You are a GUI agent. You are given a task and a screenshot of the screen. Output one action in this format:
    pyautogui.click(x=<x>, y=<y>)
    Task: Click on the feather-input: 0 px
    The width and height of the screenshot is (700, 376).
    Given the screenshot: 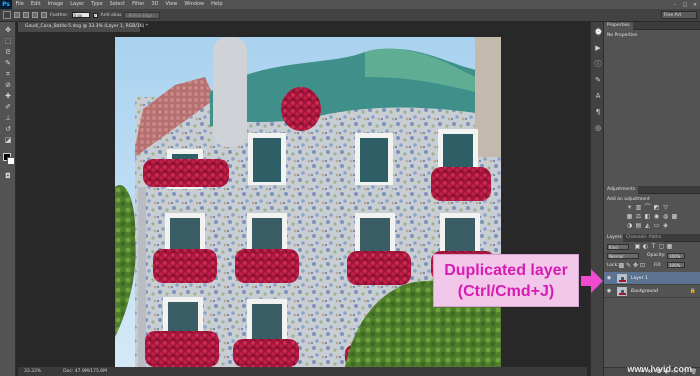 What is the action you would take?
    pyautogui.click(x=80, y=15)
    